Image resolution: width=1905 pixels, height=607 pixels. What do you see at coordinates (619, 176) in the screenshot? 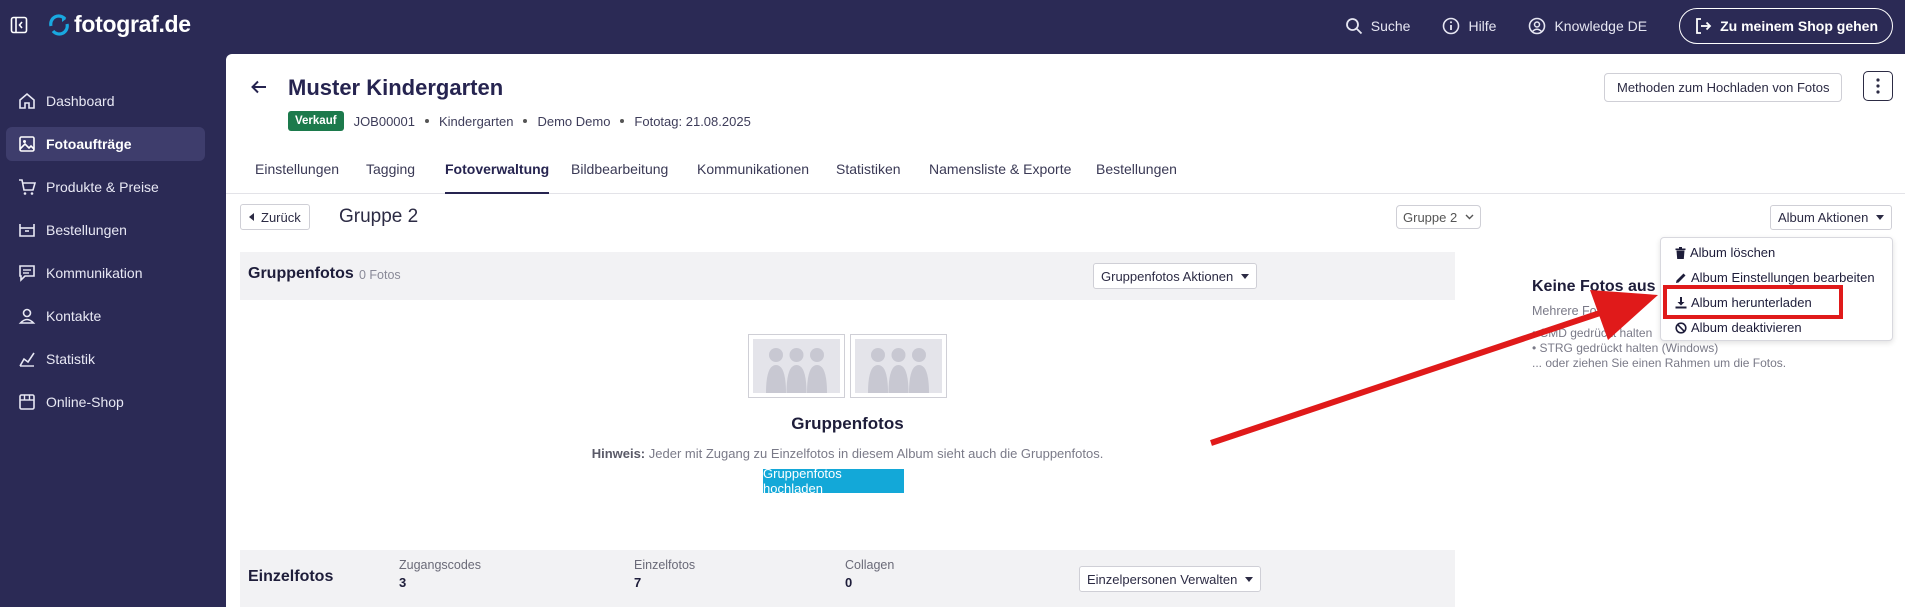
I see `tab-bildbearbeitung: Bildbearbeitung` at bounding box center [619, 176].